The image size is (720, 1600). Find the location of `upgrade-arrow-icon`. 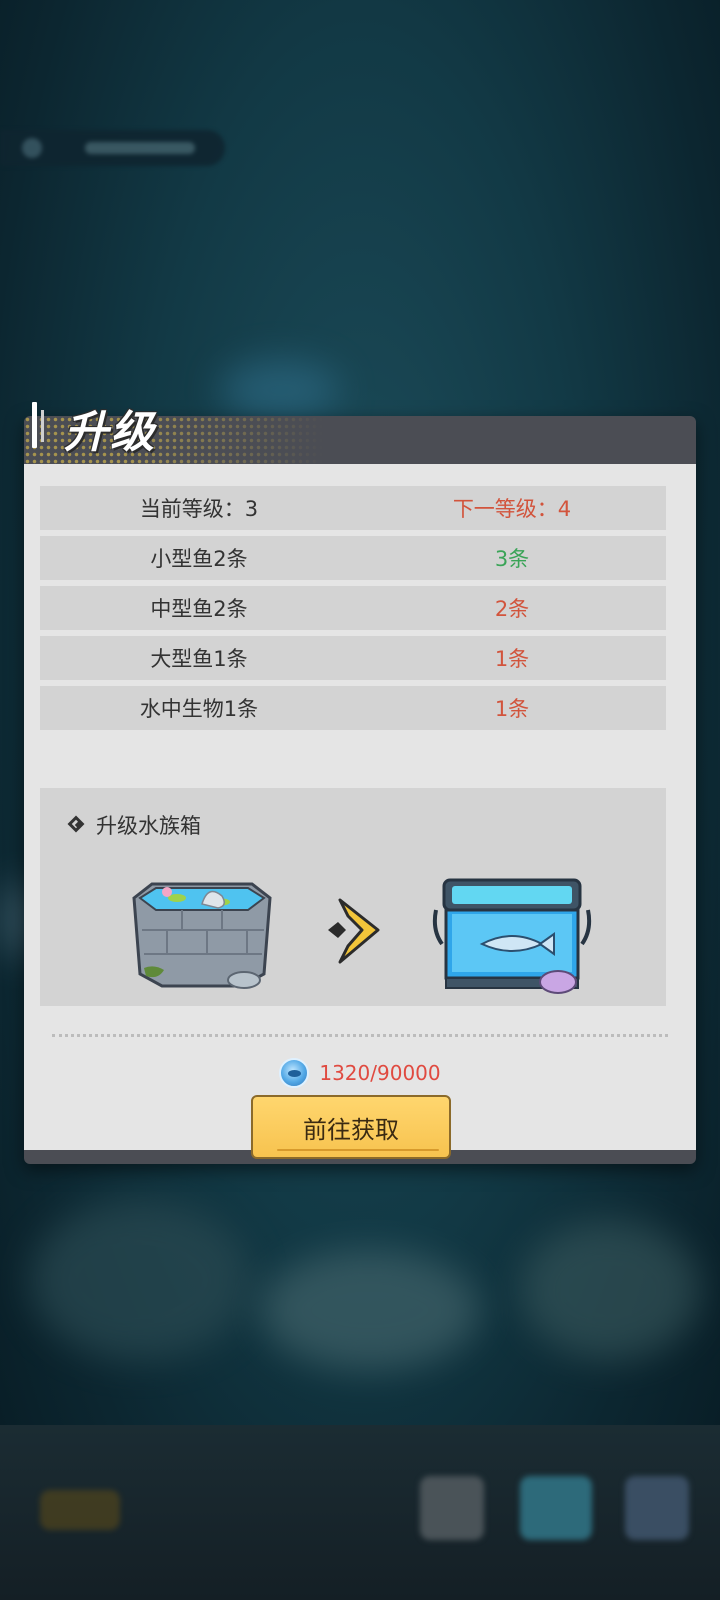

upgrade-arrow-icon is located at coordinates (354, 931).